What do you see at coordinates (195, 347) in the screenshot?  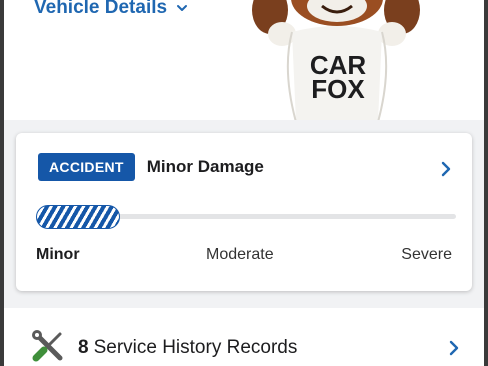 I see `service-history-label: Service History Records` at bounding box center [195, 347].